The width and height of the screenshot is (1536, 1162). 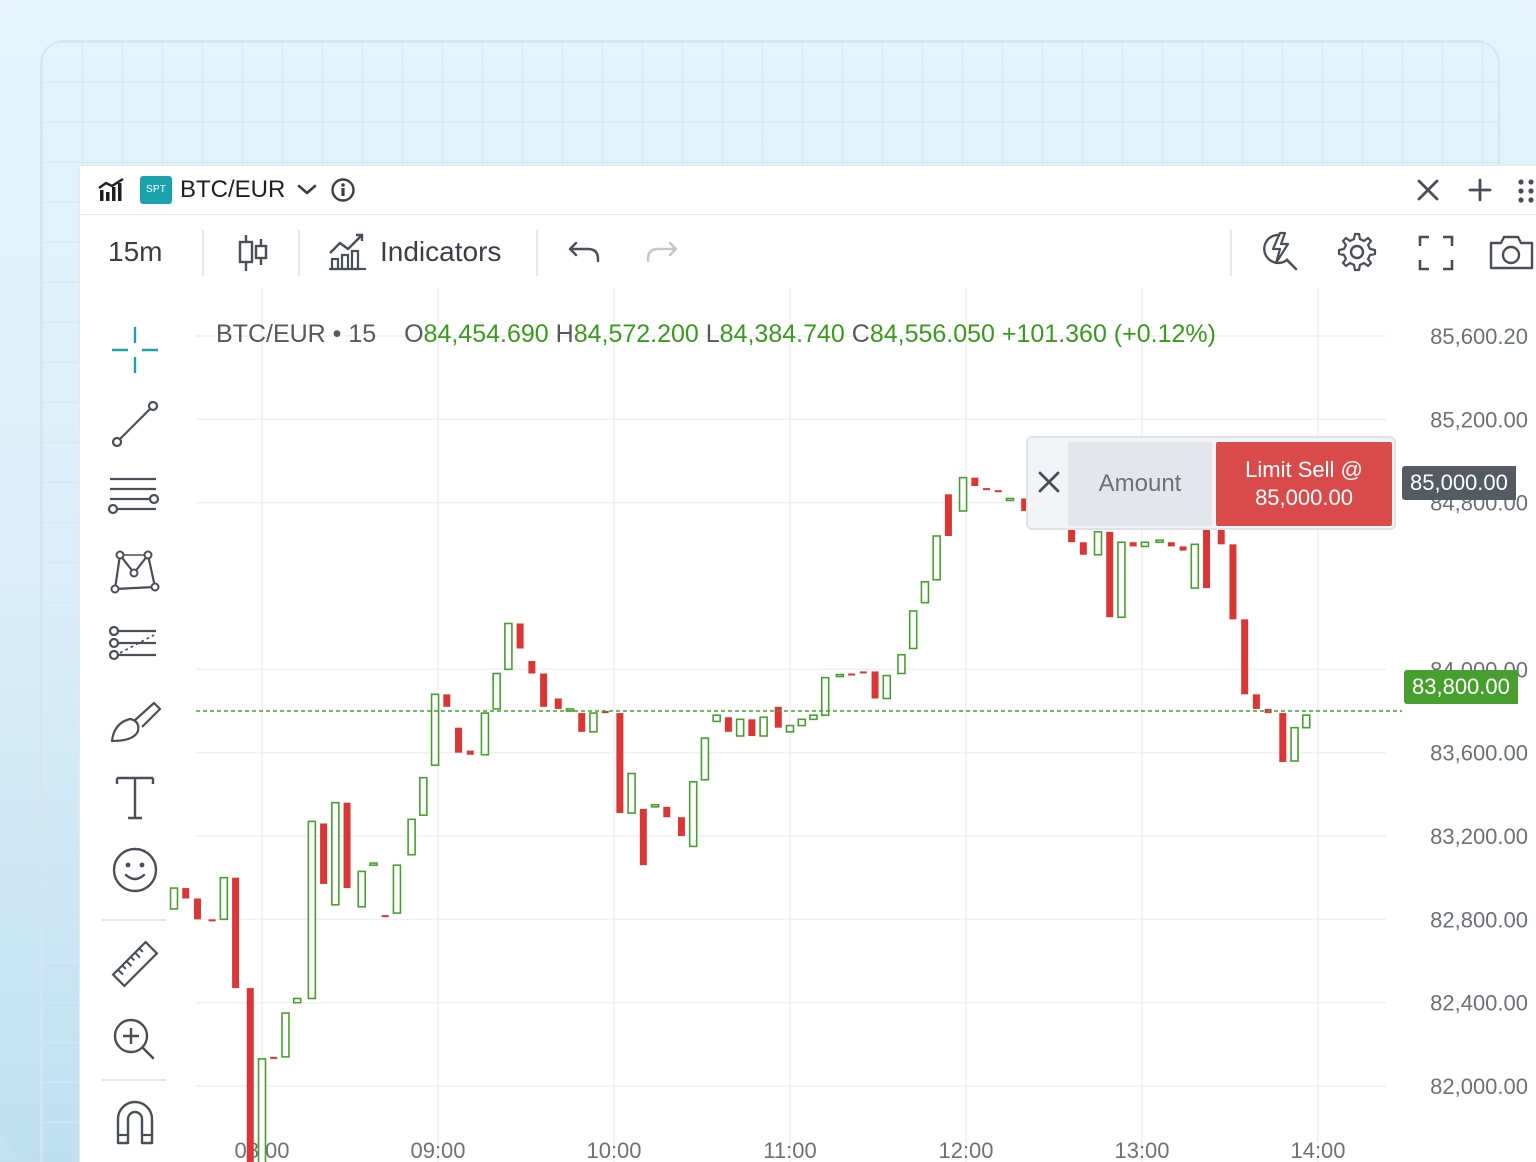 What do you see at coordinates (1479, 836) in the screenshot?
I see `price-axis-label: 83,200.00` at bounding box center [1479, 836].